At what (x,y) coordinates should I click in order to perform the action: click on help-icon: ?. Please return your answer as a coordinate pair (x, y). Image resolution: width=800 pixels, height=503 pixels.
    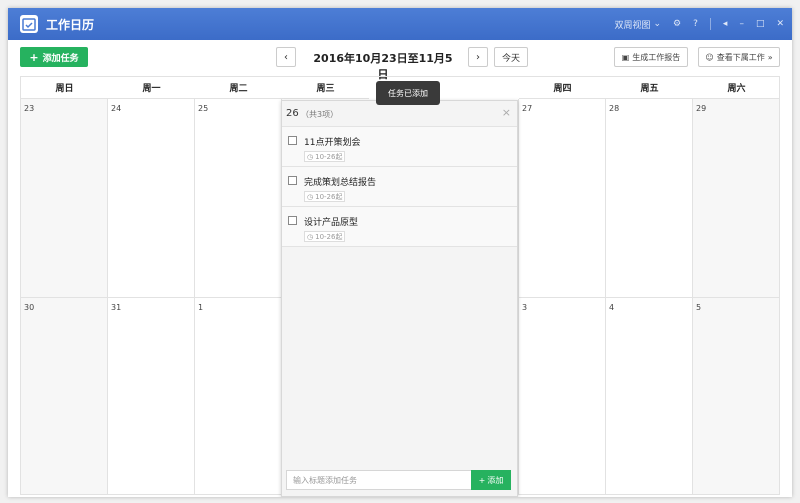
    Looking at the image, I should click on (695, 24).